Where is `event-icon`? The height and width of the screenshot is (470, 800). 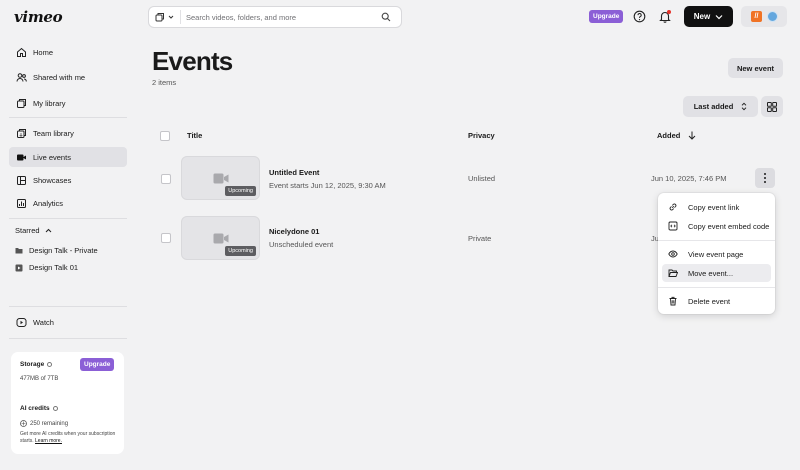 event-icon is located at coordinates (19, 267).